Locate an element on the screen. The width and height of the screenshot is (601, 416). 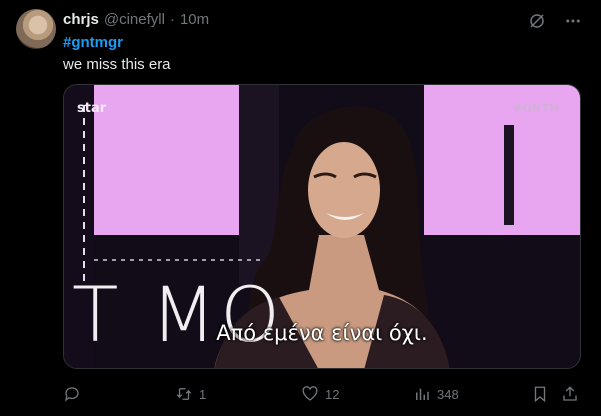
repost-button: 1 is located at coordinates (190, 394).